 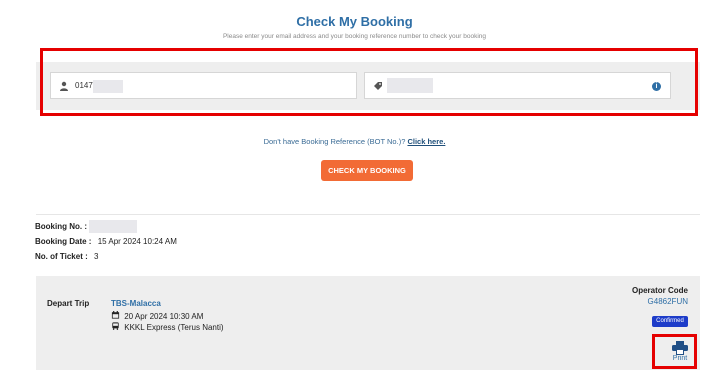 I want to click on trip-operator-row: KKKL Express (Terus Nanti), so click(x=167, y=327).